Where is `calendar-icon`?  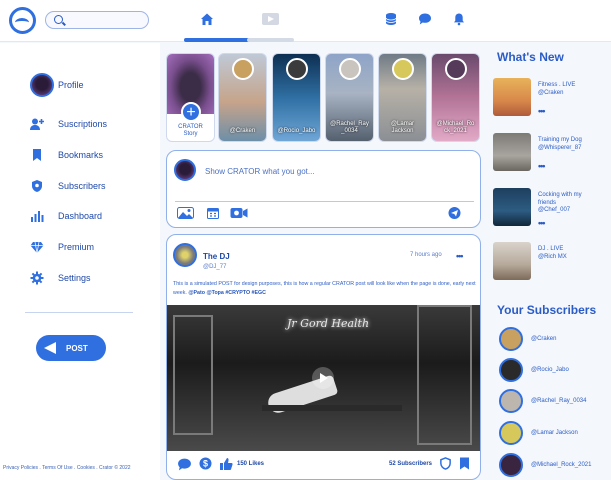
calendar-icon is located at coordinates (213, 213).